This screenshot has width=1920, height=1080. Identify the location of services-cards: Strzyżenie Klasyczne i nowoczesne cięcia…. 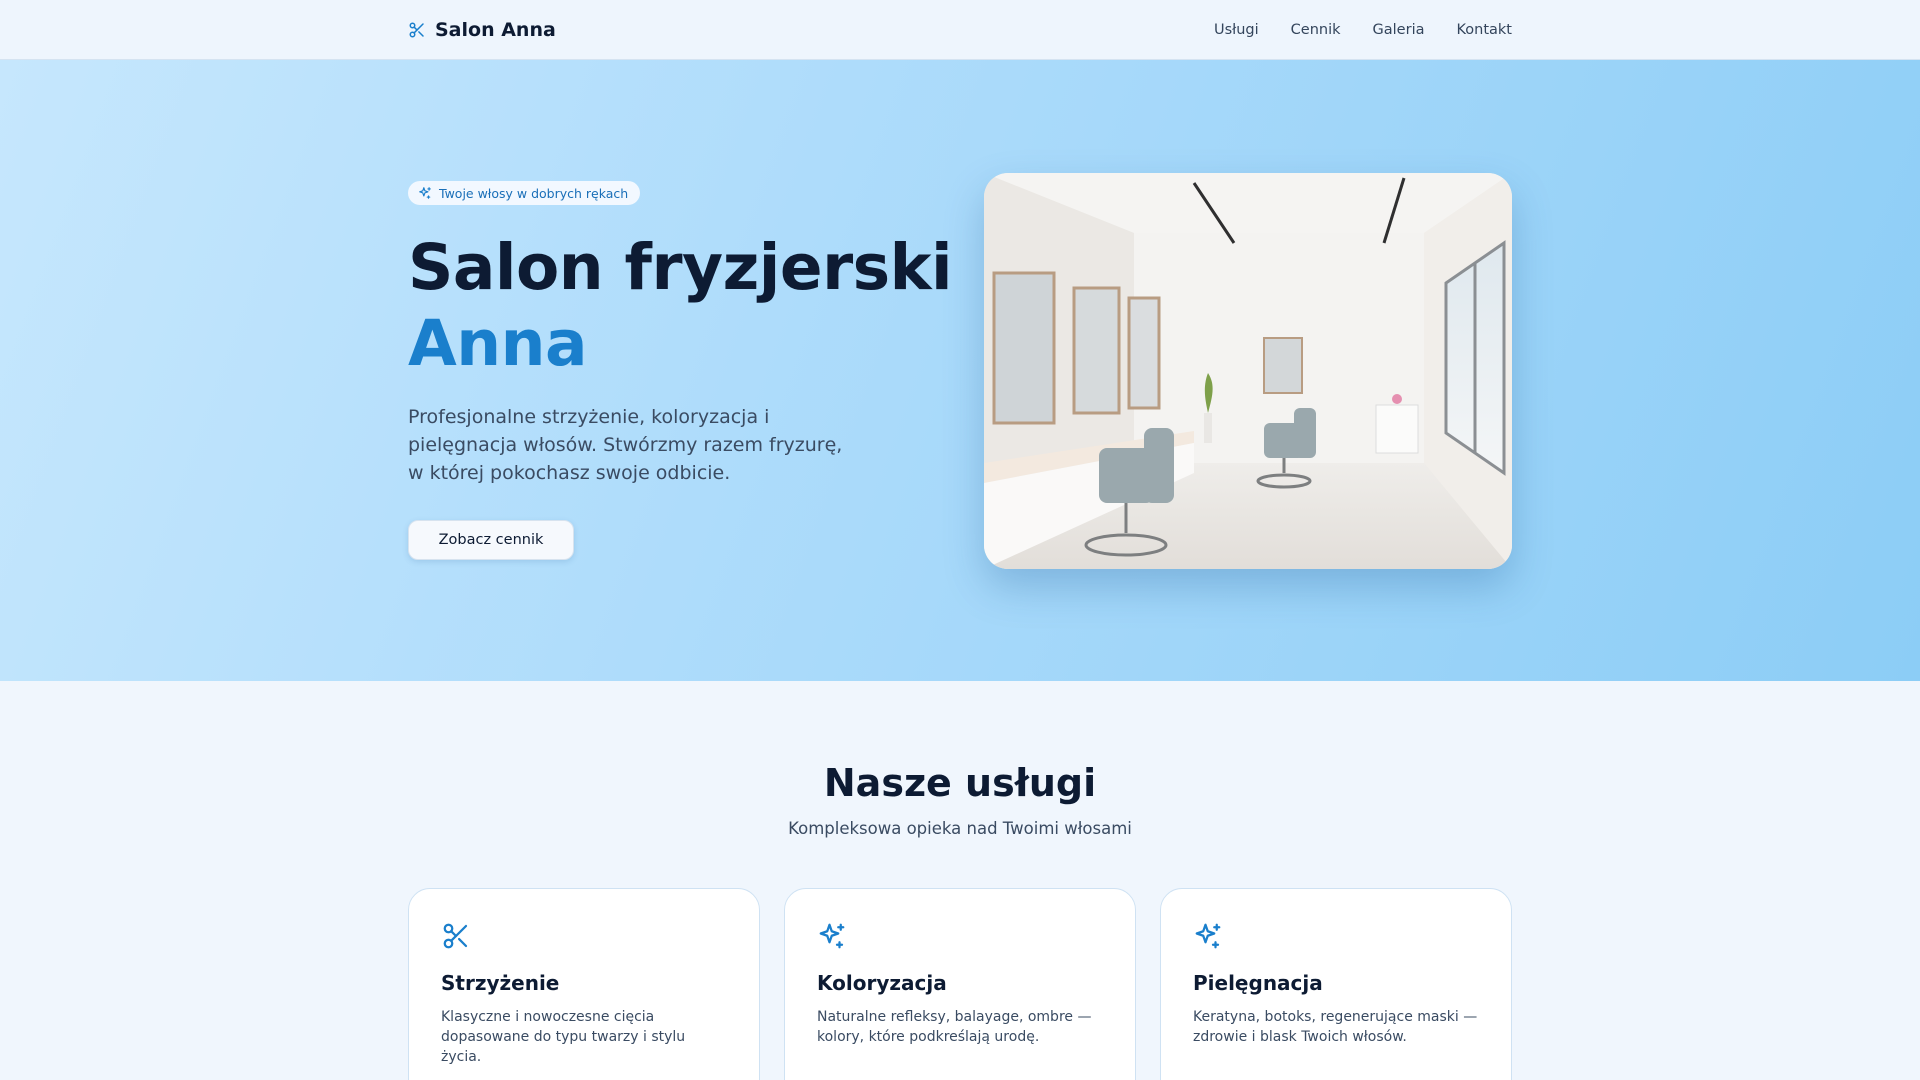
(960, 984).